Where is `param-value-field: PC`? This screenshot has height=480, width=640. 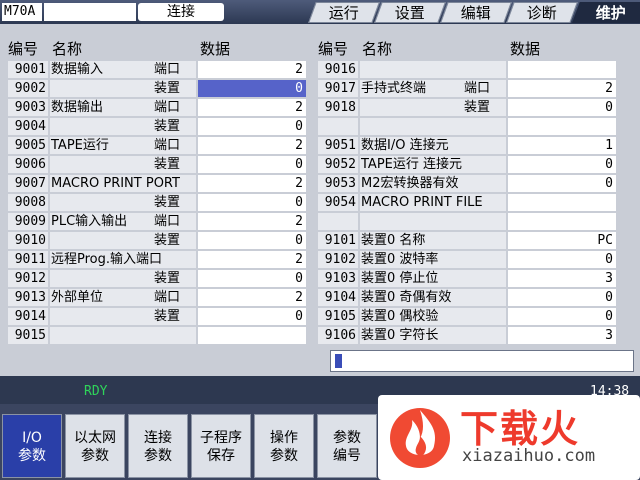
param-value-field: PC is located at coordinates (562, 240).